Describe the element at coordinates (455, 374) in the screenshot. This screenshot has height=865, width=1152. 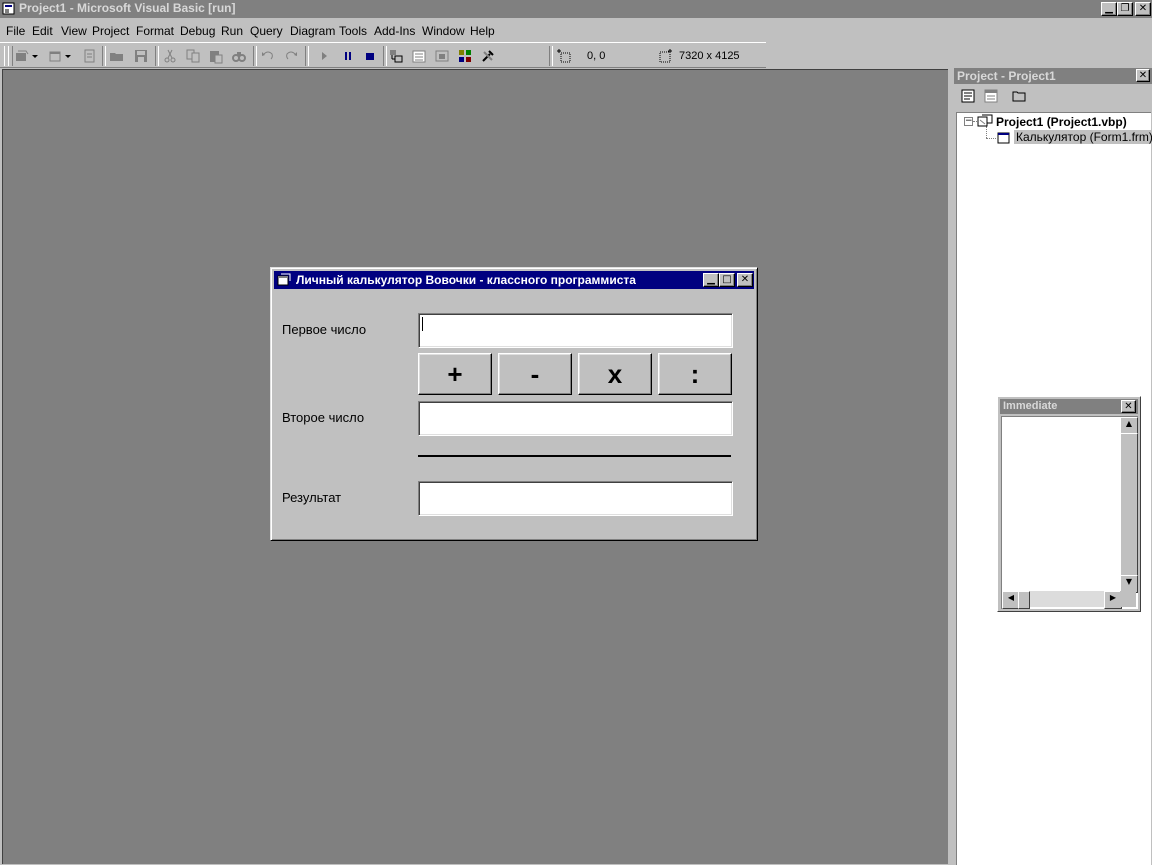
I see `add-button: +` at that location.